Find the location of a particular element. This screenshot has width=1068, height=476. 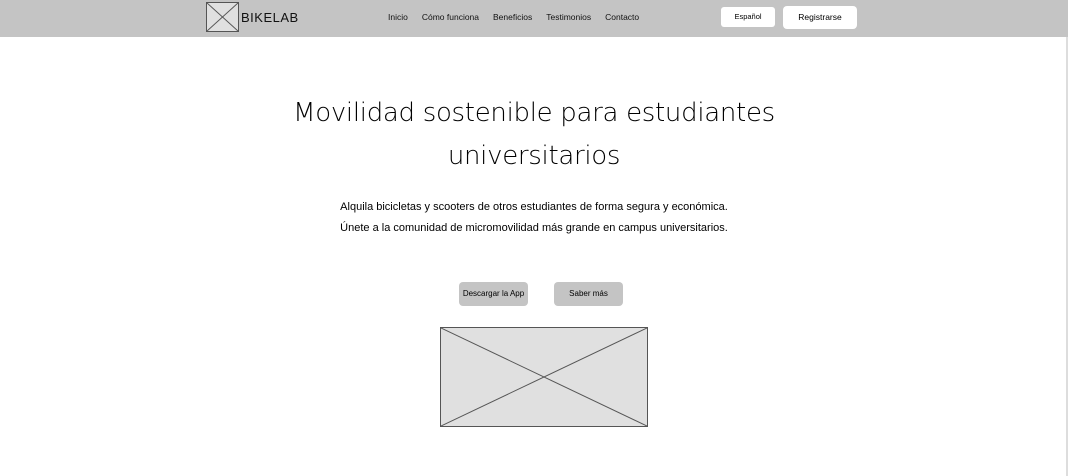

nav-inicio: Inicio is located at coordinates (398, 17).